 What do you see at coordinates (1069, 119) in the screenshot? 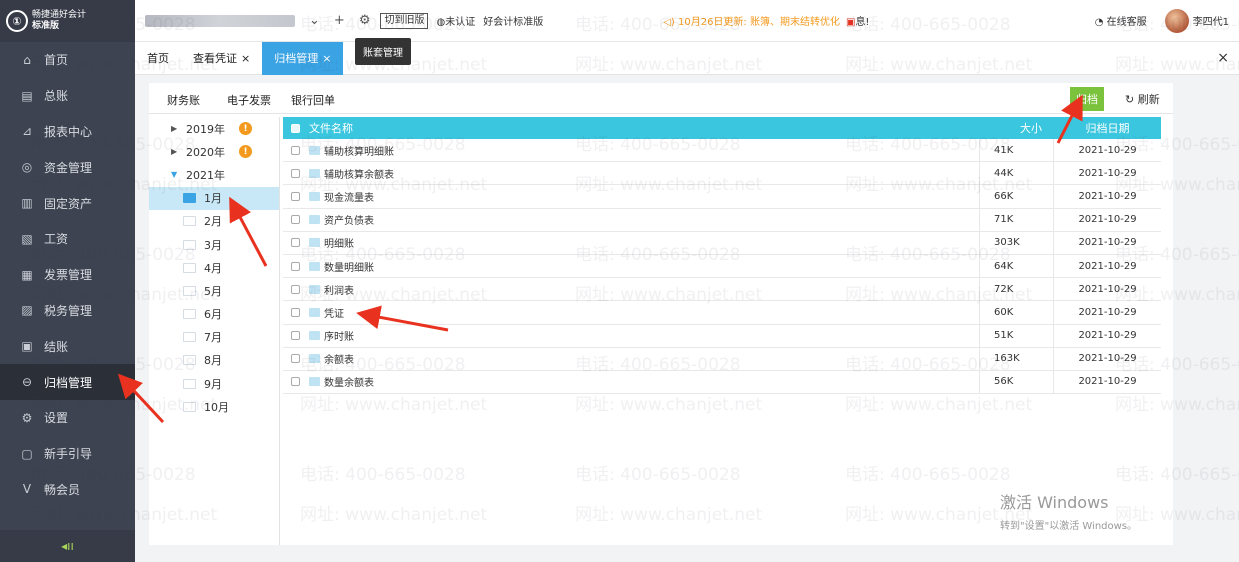
I see `arrow-to-archive-button` at bounding box center [1069, 119].